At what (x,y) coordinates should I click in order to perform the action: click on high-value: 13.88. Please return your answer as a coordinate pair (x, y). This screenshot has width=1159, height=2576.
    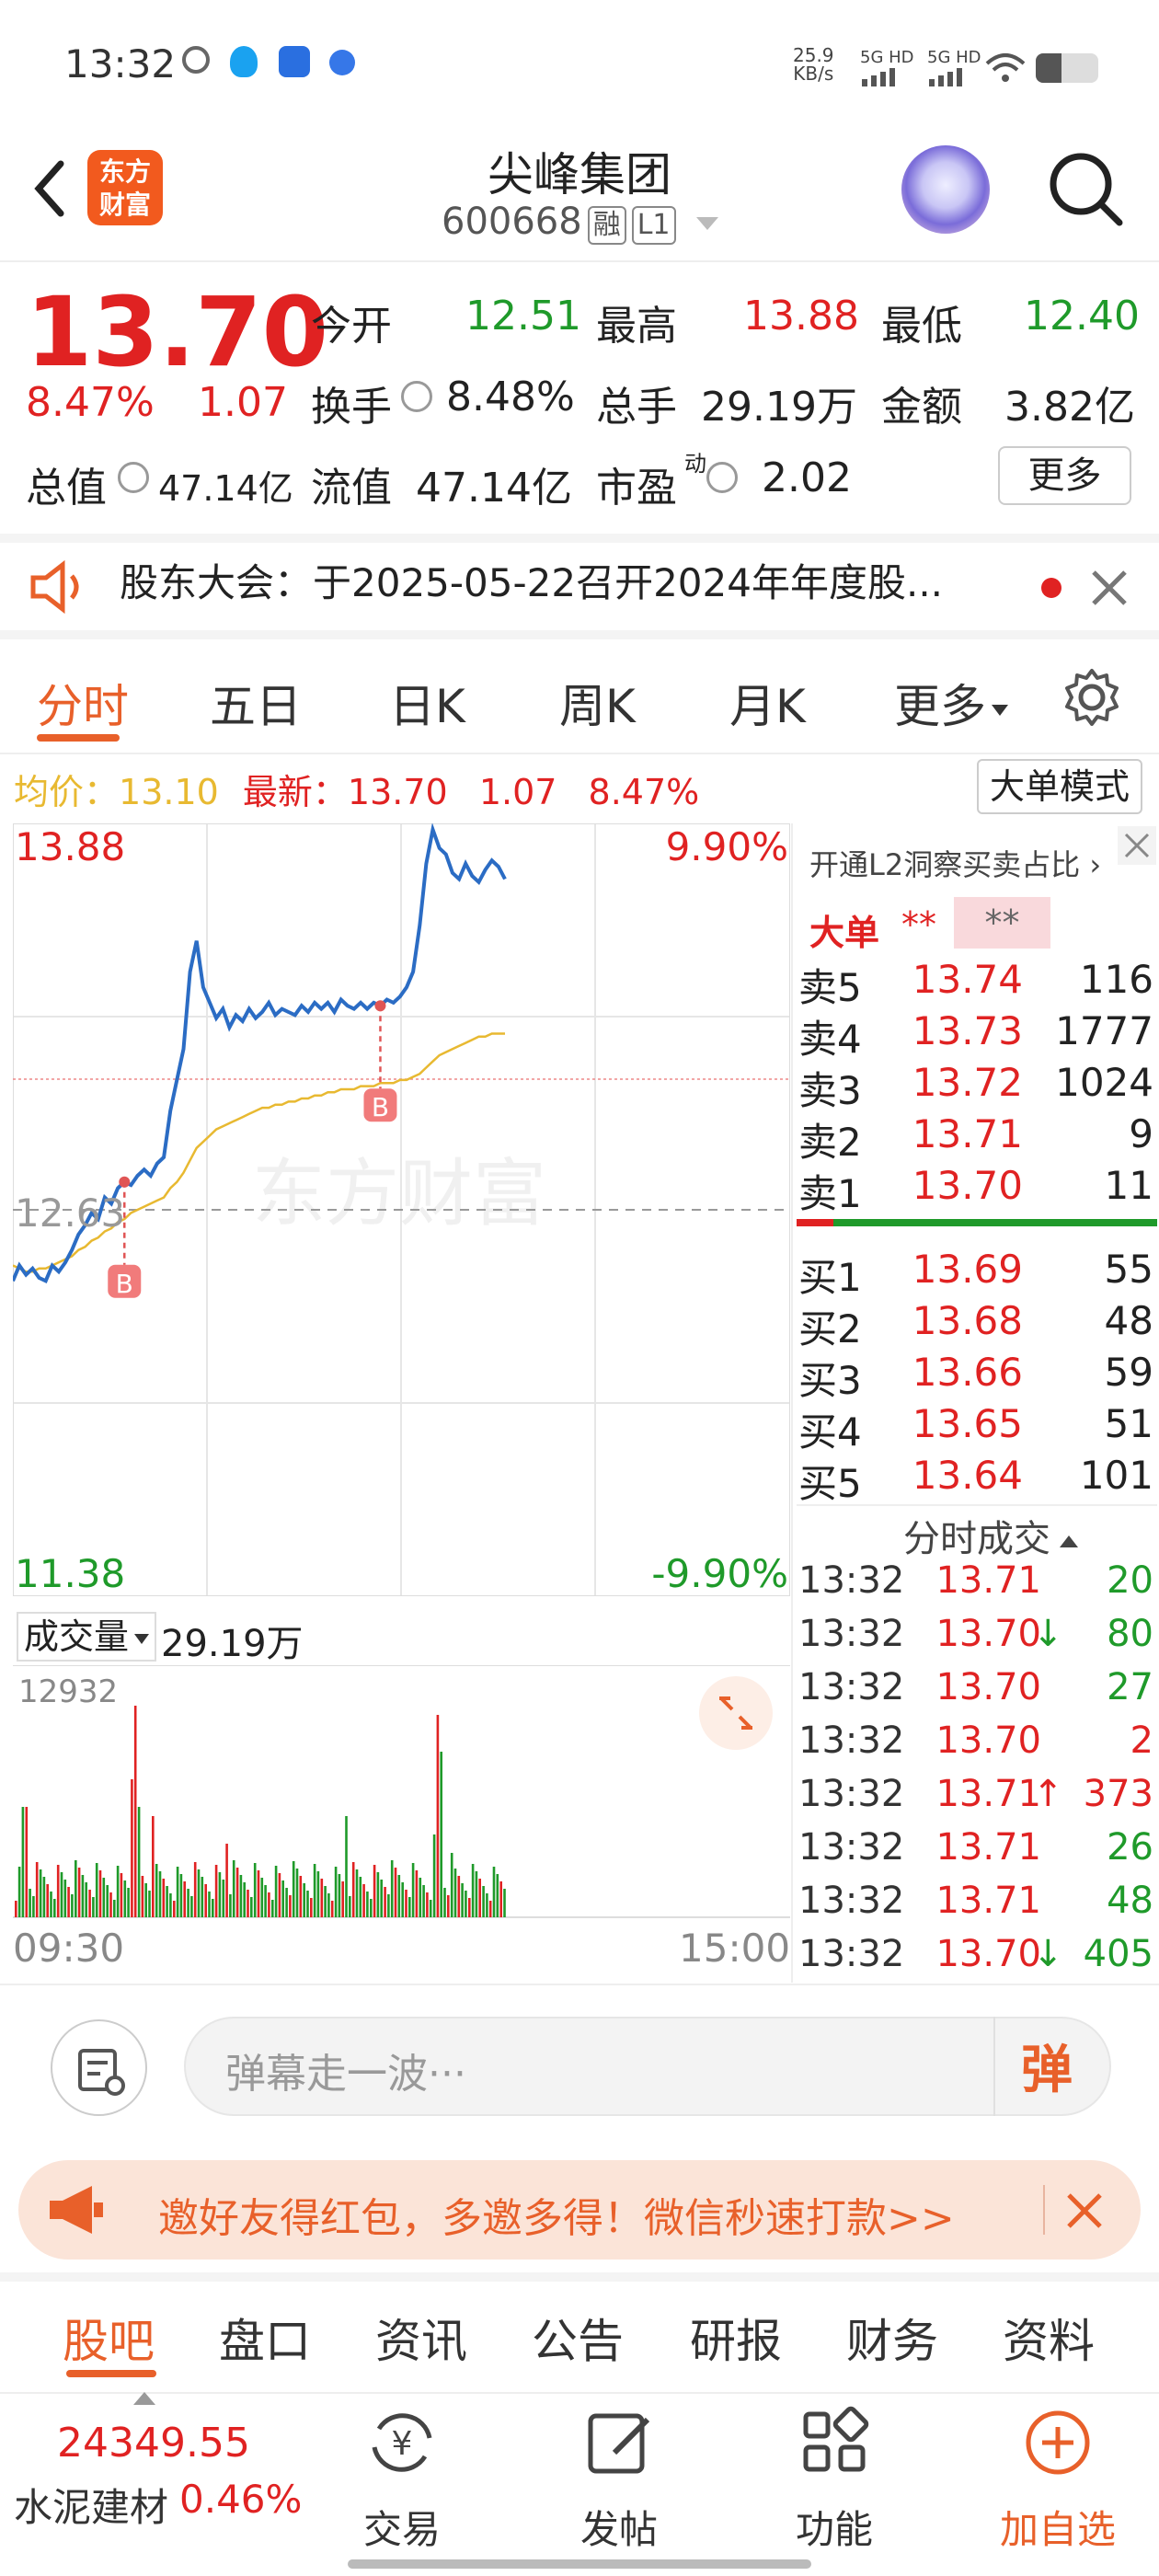
    Looking at the image, I should click on (801, 316).